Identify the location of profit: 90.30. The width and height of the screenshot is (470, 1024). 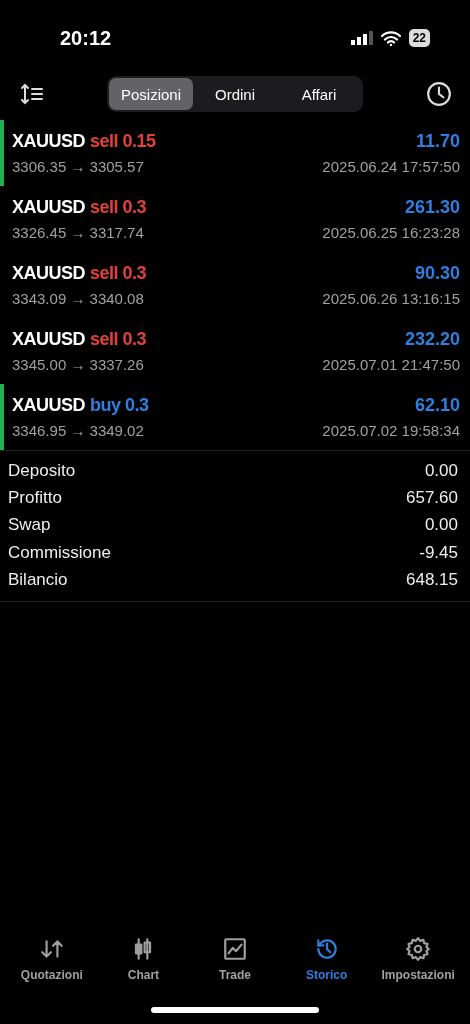
(437, 273).